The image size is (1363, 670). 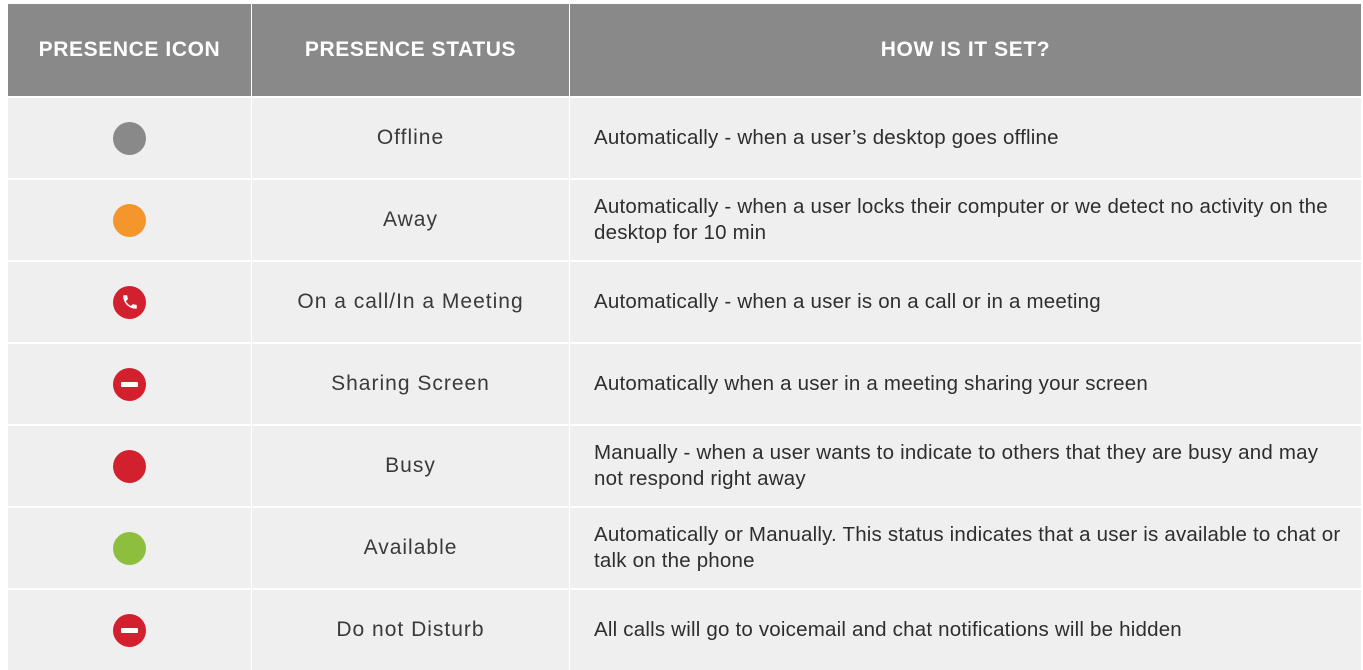 What do you see at coordinates (410, 219) in the screenshot?
I see `status-label: Away` at bounding box center [410, 219].